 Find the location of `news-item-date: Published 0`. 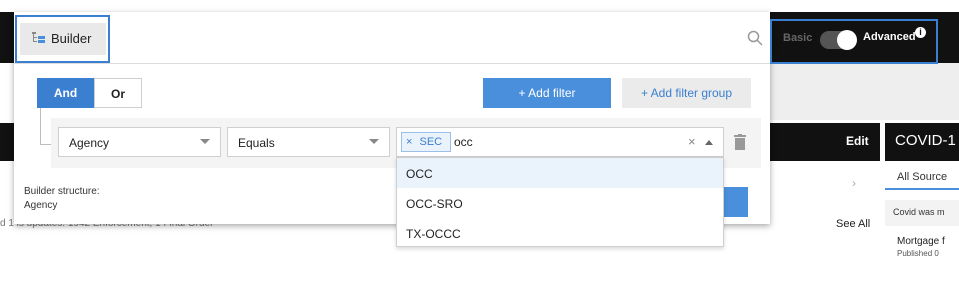

news-item-date: Published 0 is located at coordinates (918, 253).